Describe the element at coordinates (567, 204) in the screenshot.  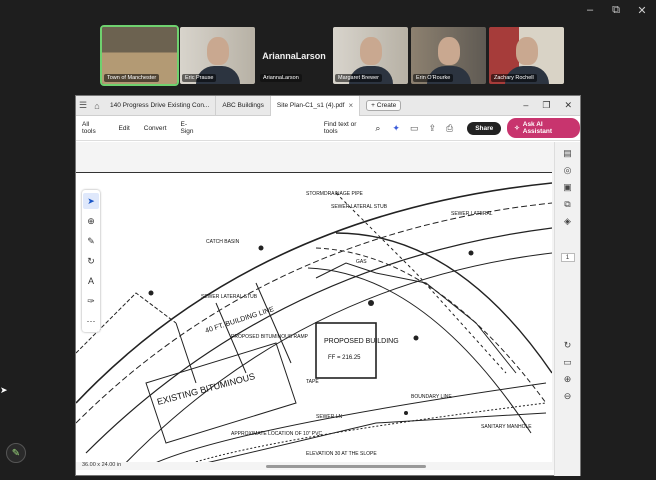
I see `copy-icon: ⧉` at that location.